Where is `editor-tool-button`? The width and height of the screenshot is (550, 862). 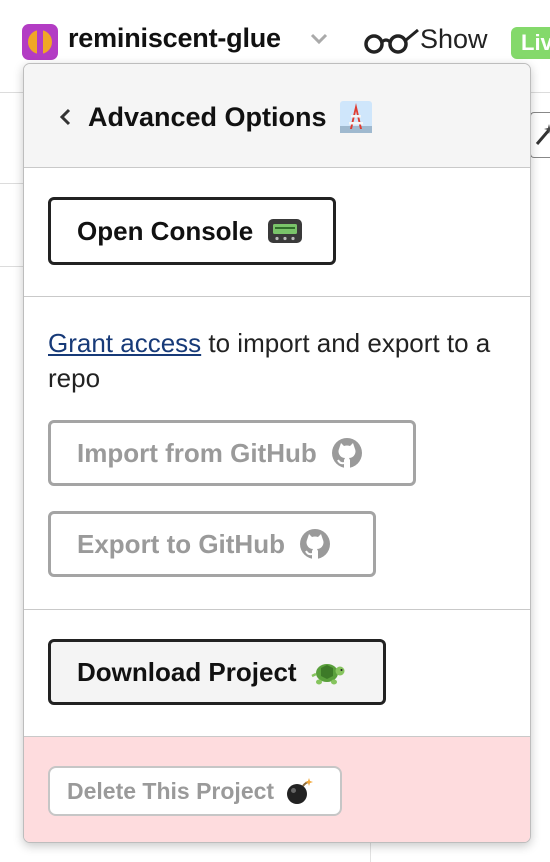 editor-tool-button is located at coordinates (540, 135).